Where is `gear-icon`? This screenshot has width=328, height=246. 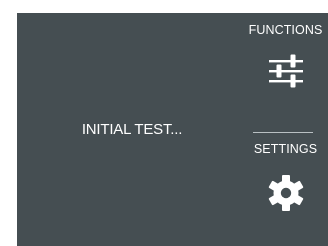
gear-icon is located at coordinates (286, 193).